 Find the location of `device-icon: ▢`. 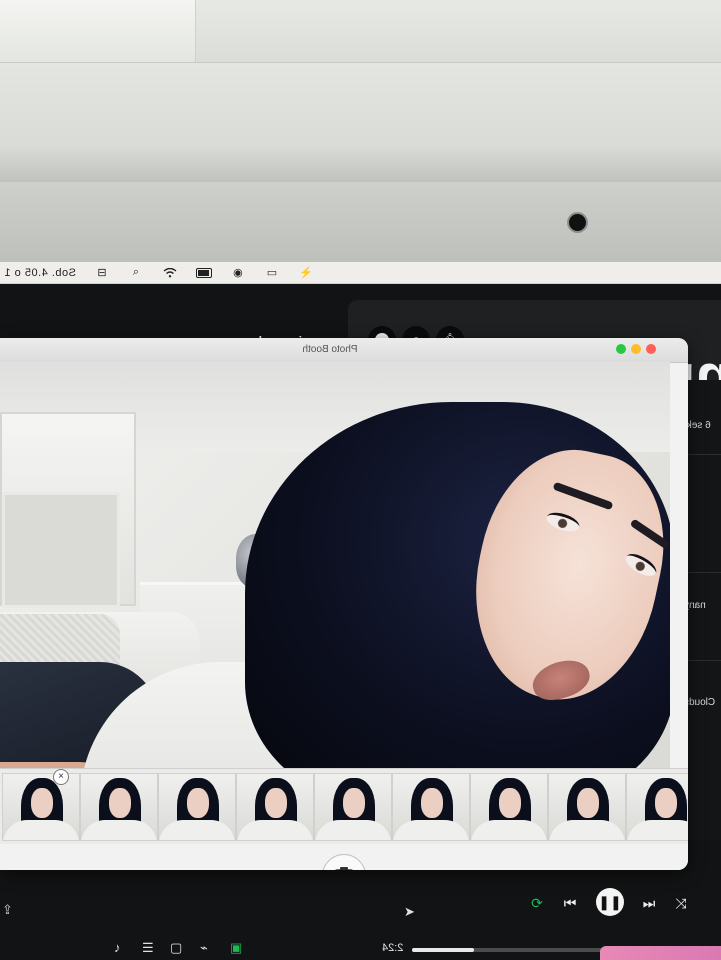

device-icon: ▢ is located at coordinates (176, 948).